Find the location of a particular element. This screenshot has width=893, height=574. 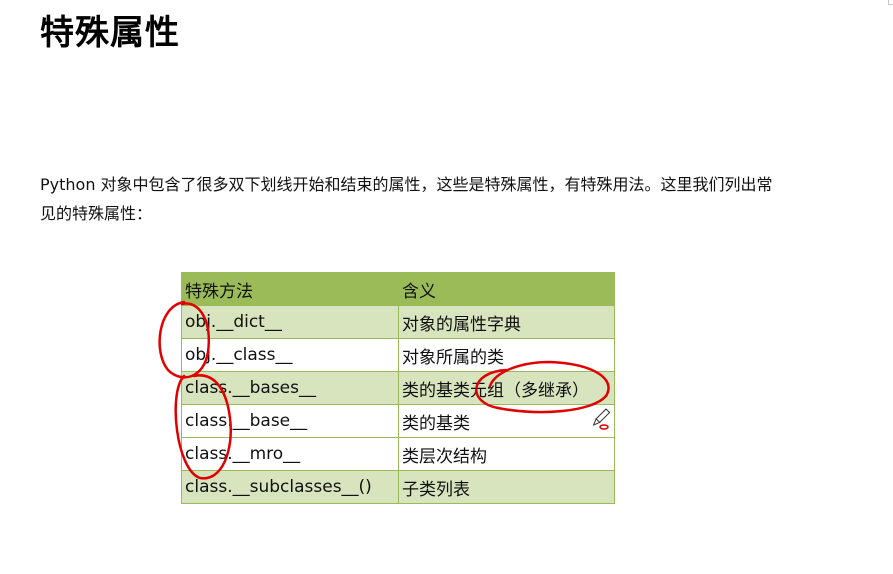

meaning-cell: 类的基类元组（多继承） is located at coordinates (506, 388).